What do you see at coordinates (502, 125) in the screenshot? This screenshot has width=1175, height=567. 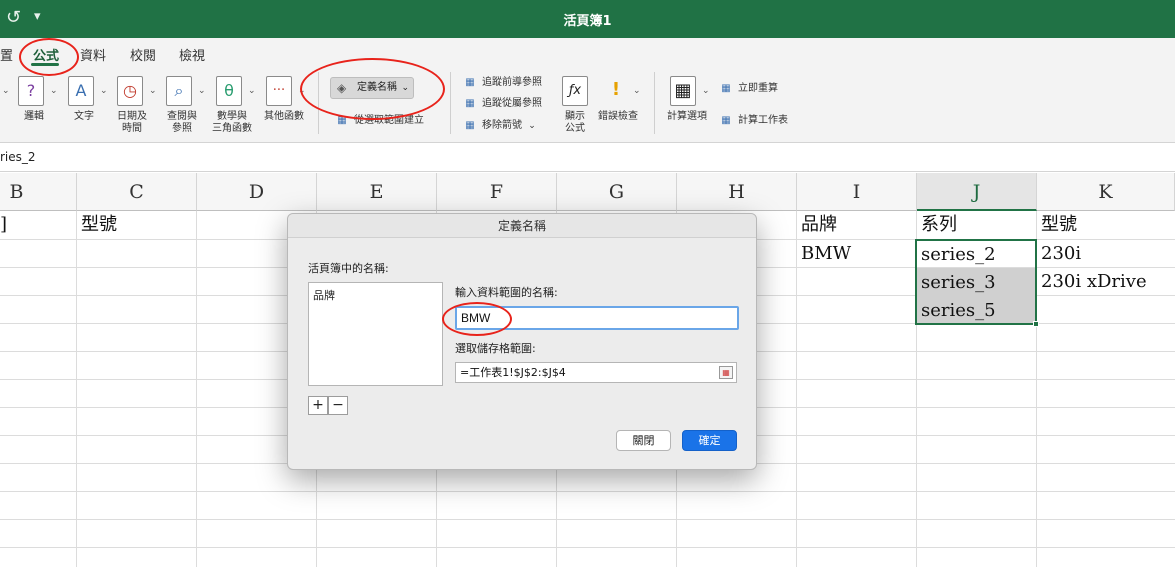 I see `remove-arrows-label: 移除箭號` at bounding box center [502, 125].